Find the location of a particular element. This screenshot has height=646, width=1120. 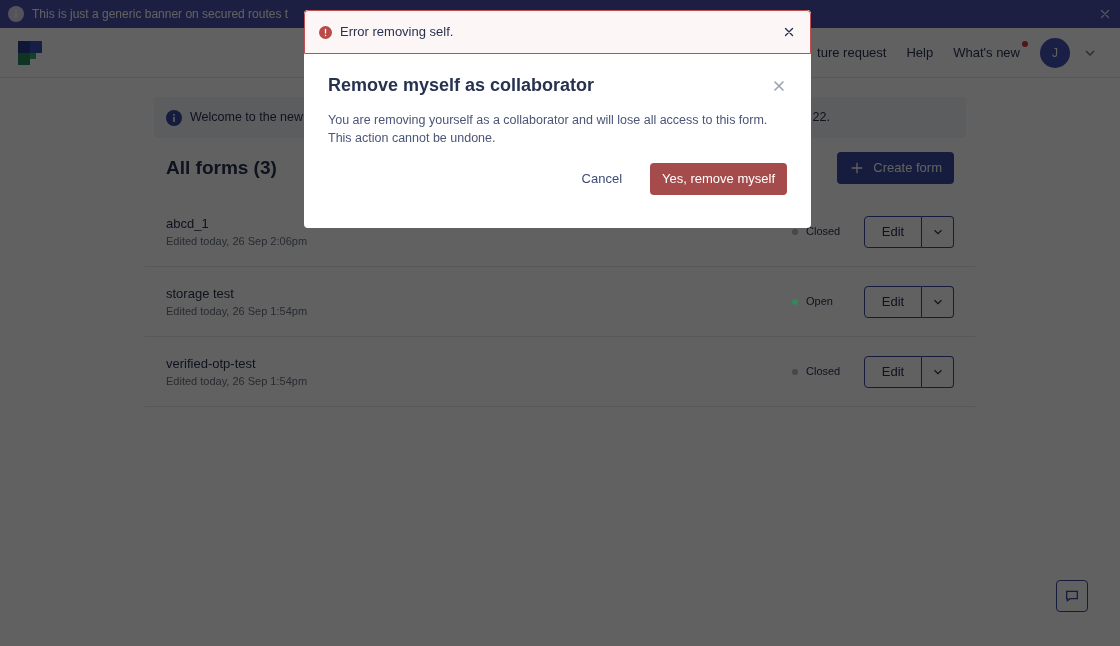

welcome-text-end: 22. is located at coordinates (821, 118).